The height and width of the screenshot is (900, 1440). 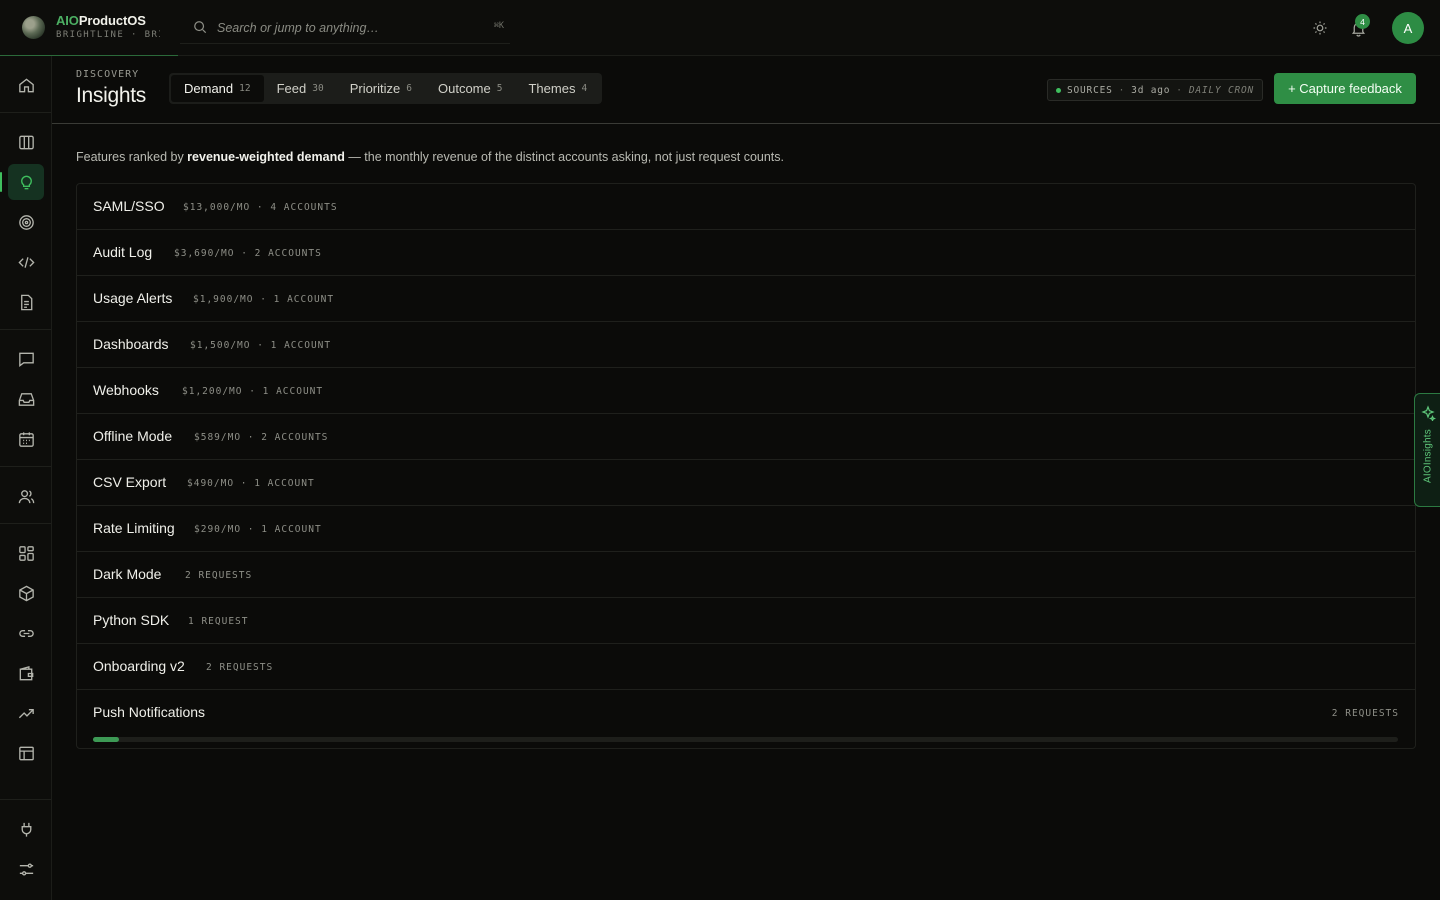 What do you see at coordinates (746, 719) in the screenshot?
I see `list-item-selected: Push Notifications 2 REQUESTS` at bounding box center [746, 719].